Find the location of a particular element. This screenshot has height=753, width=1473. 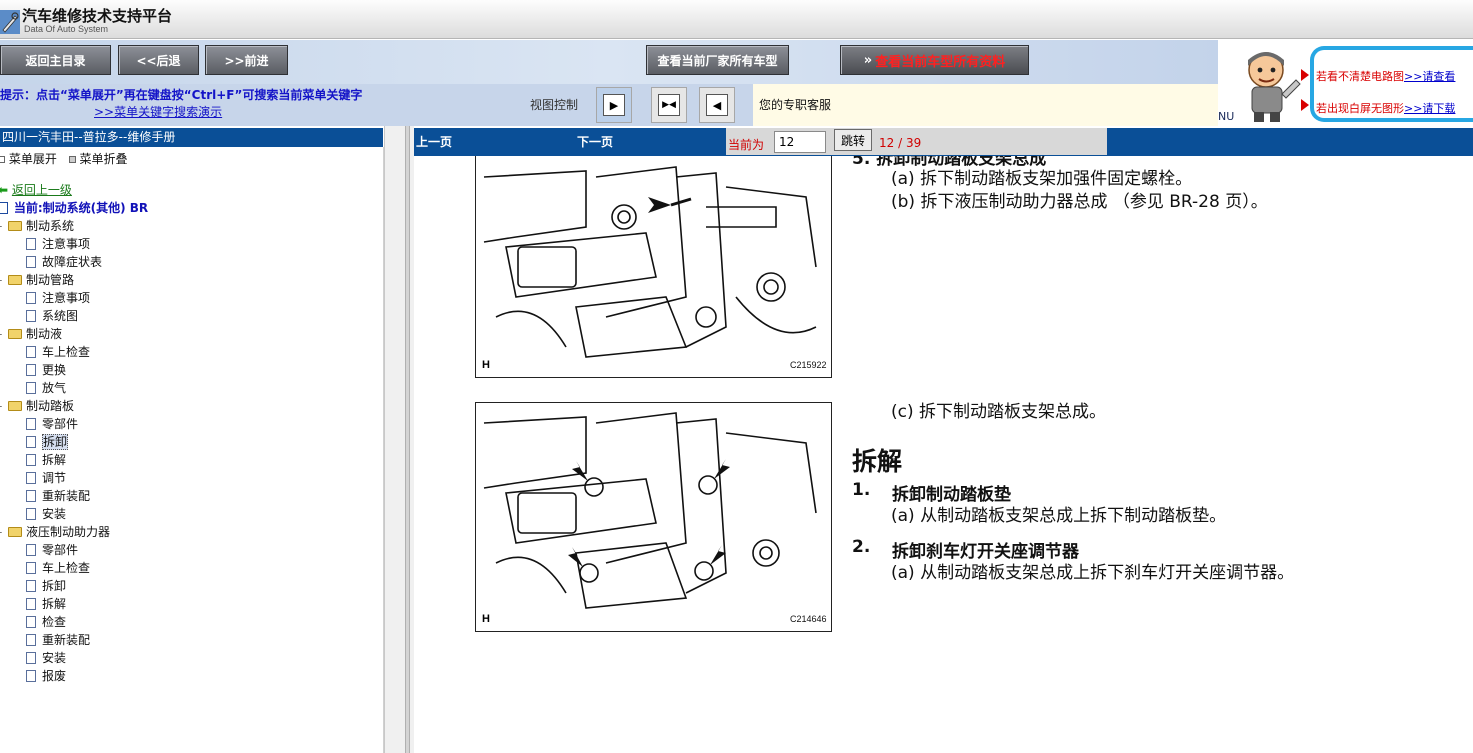

back-up-row: ⬅ 返回上一级 is located at coordinates (36, 190).